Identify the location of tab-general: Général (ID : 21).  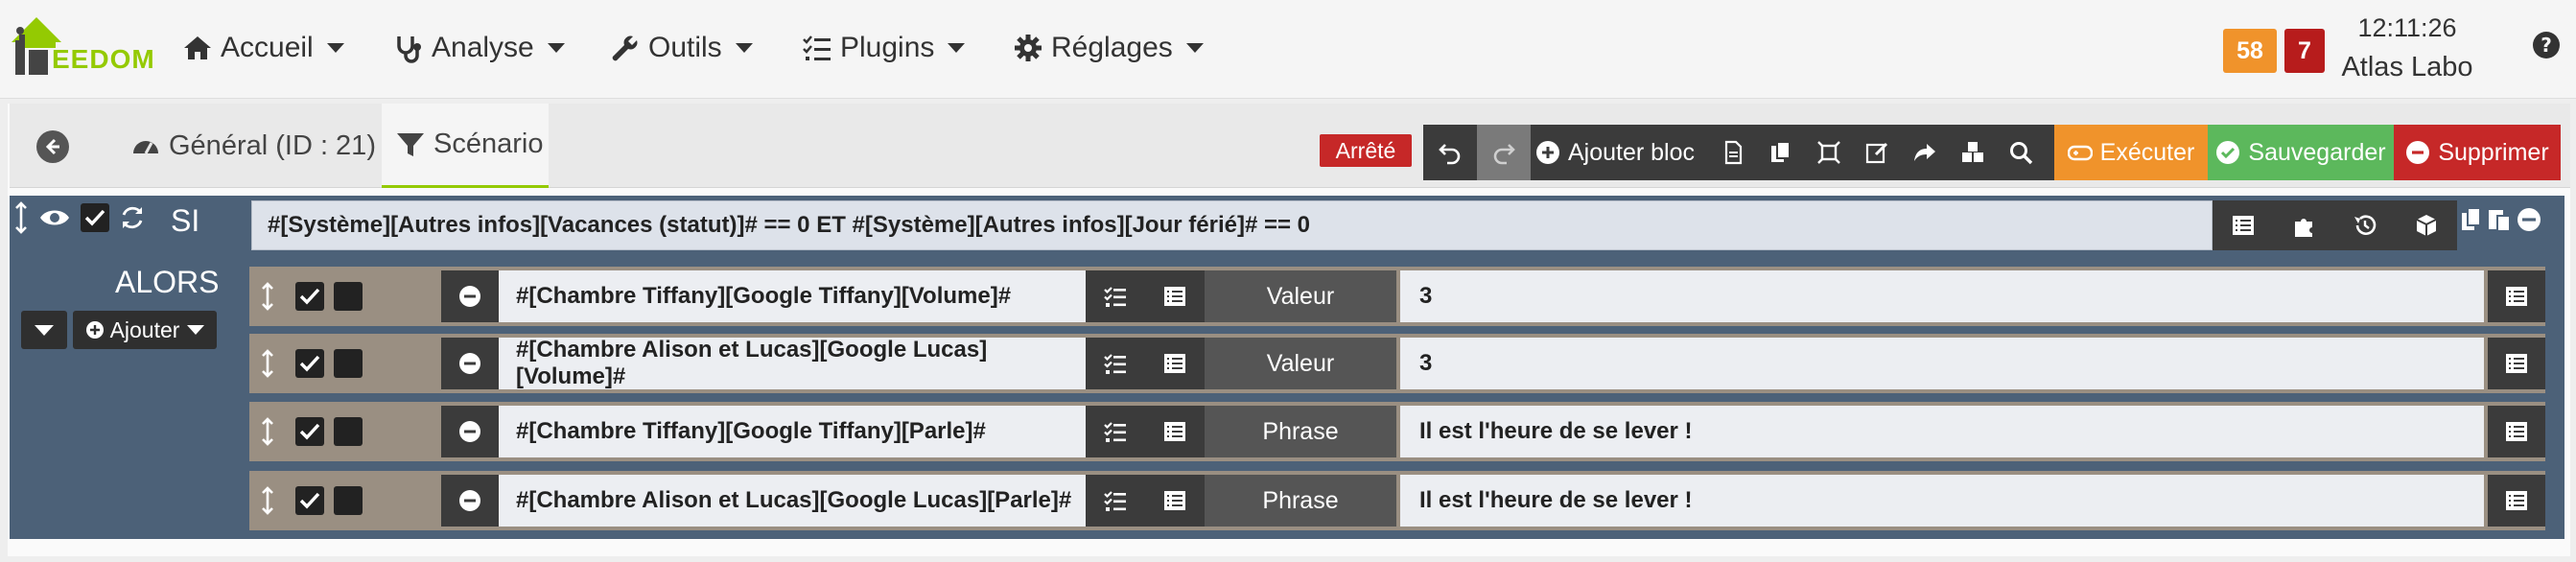
(253, 146).